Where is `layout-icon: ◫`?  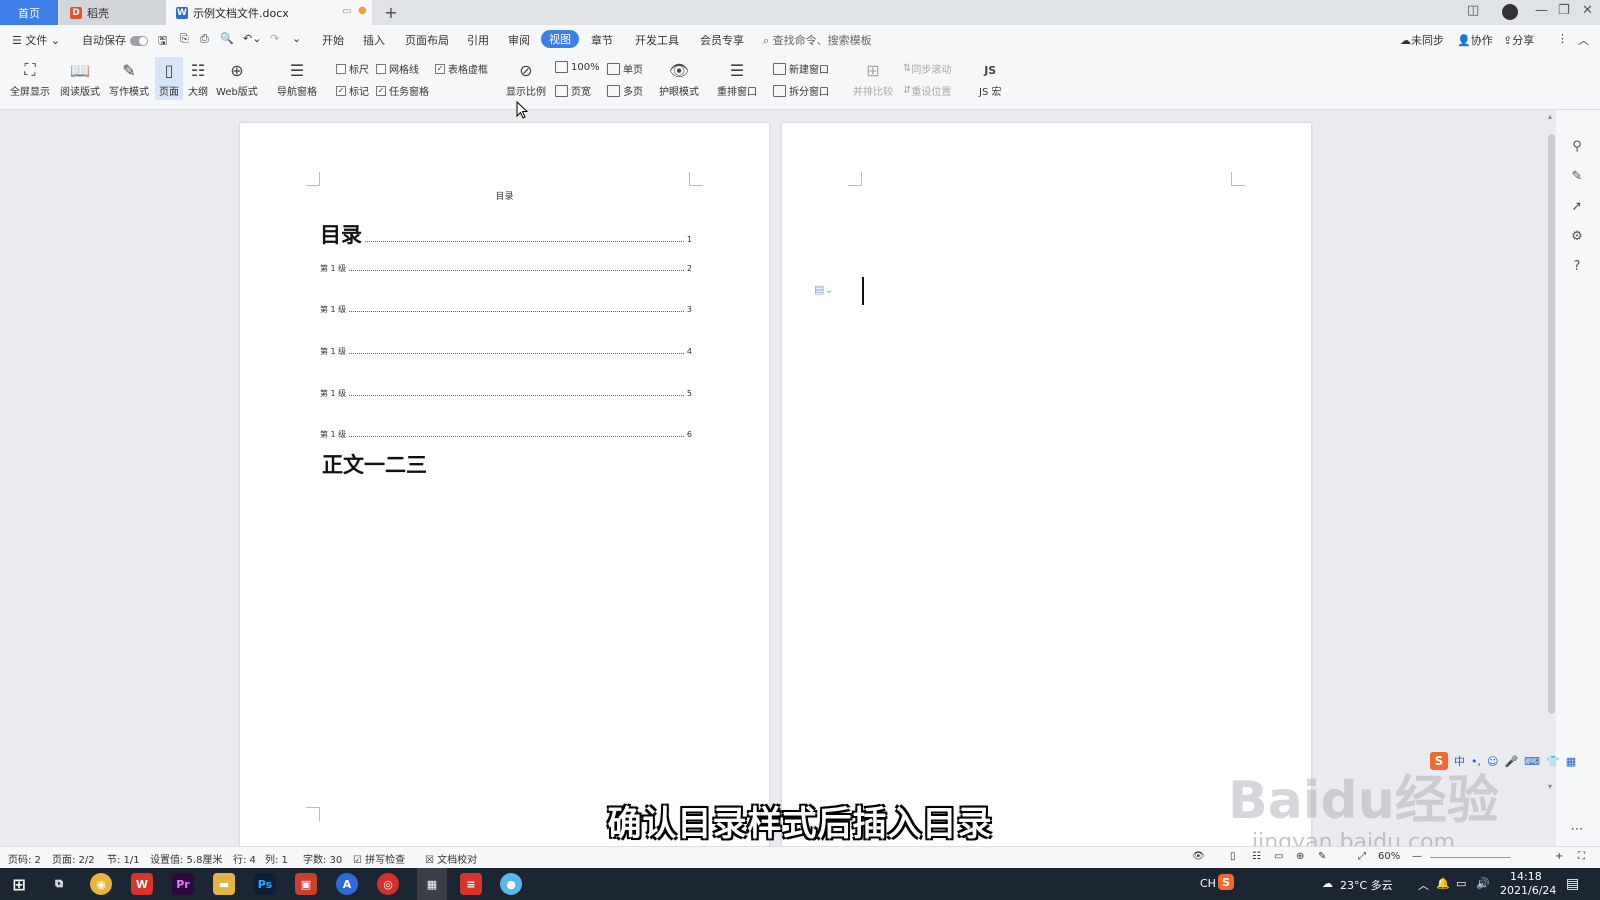
layout-icon: ◫ is located at coordinates (1473, 10).